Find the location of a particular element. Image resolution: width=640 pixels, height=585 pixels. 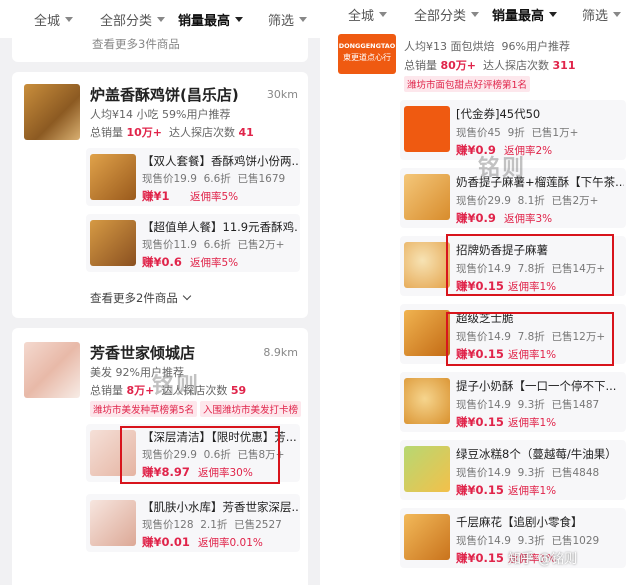

shop-recommend: 59%用户推荐 is located at coordinates (196, 114).